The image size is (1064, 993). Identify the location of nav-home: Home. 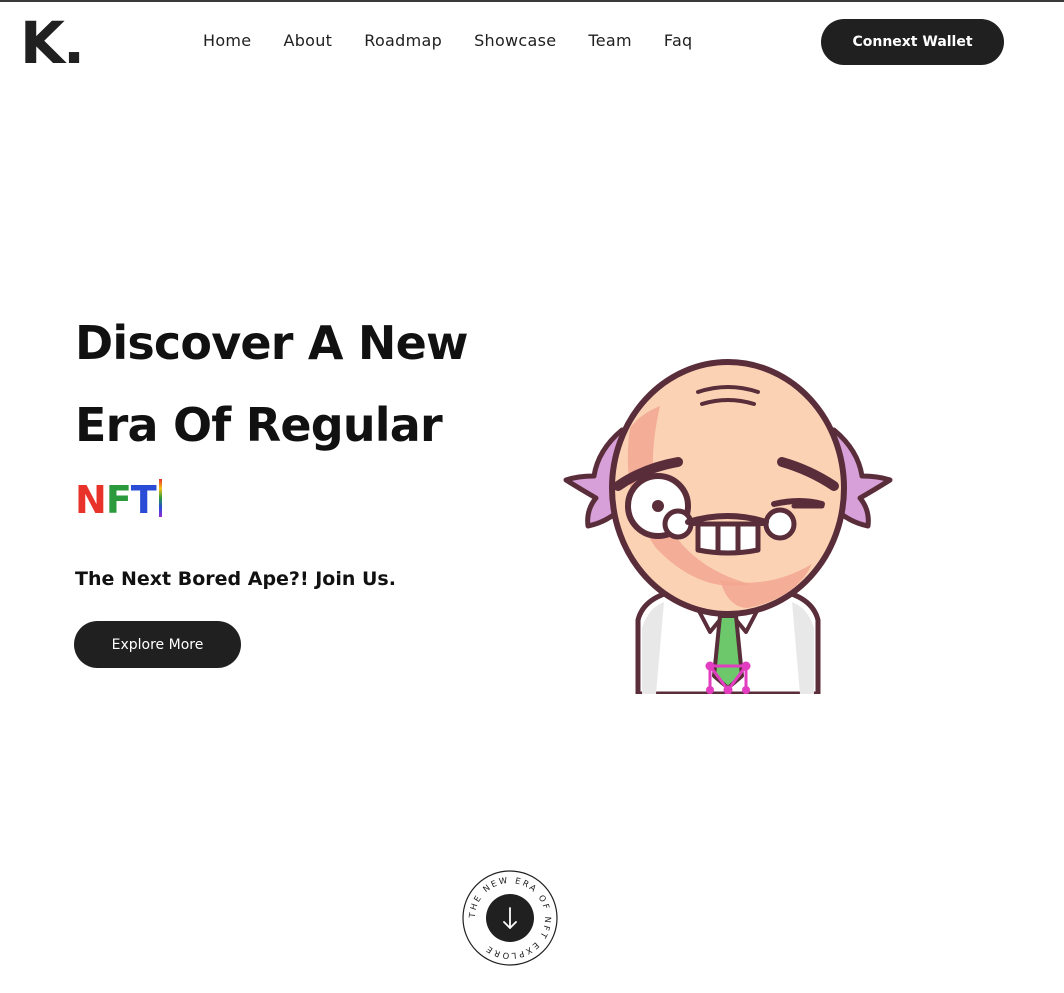
(227, 41).